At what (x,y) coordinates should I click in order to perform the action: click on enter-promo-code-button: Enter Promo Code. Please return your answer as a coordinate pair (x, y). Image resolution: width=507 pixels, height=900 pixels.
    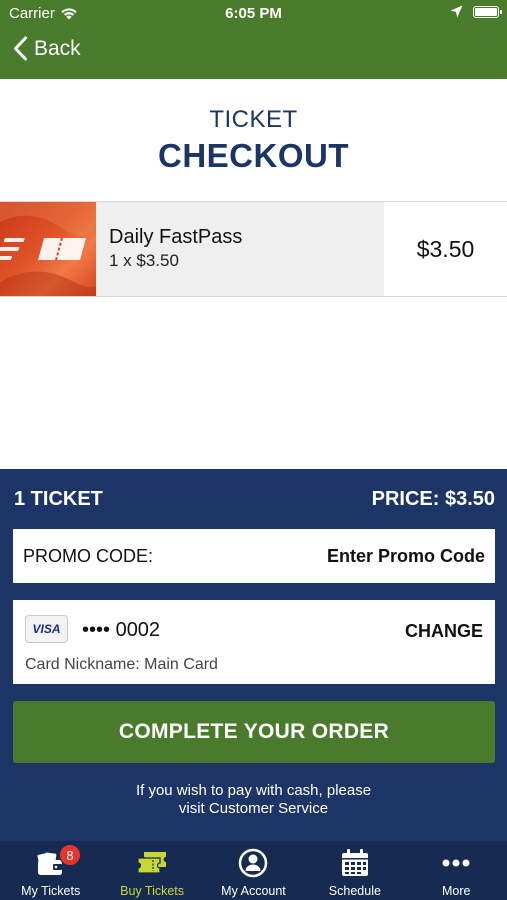
    Looking at the image, I should click on (406, 556).